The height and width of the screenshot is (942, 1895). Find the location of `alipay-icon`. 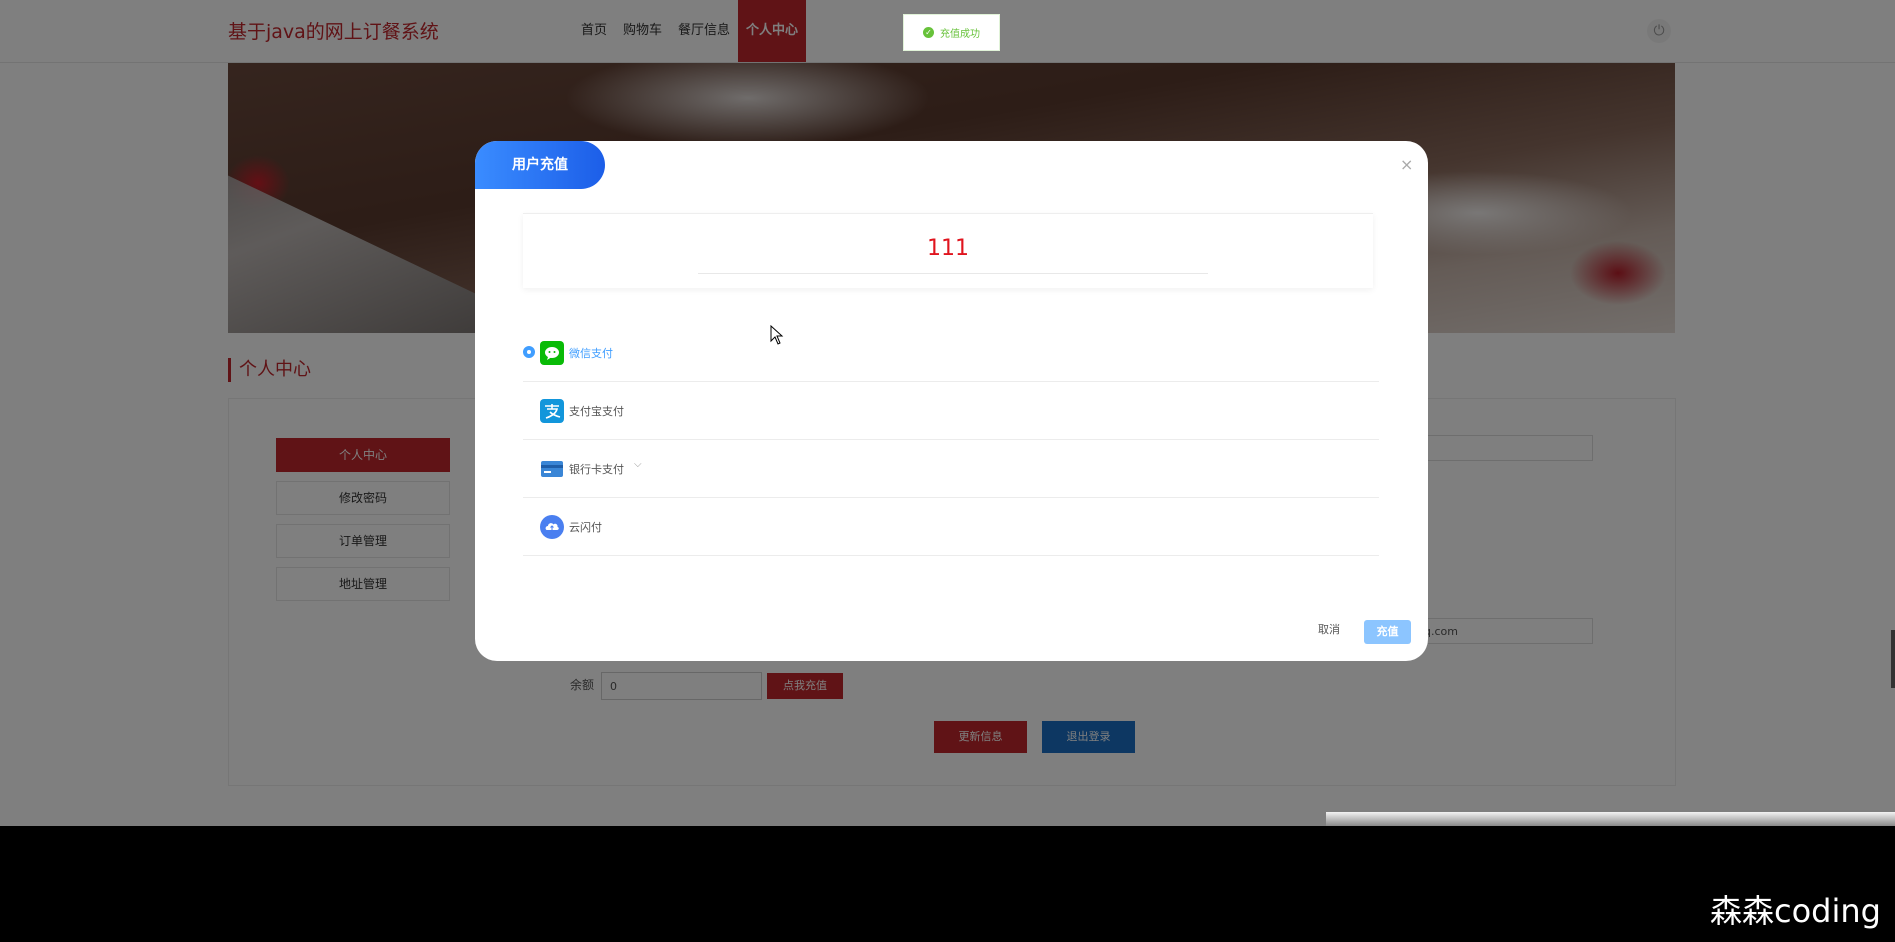

alipay-icon is located at coordinates (552, 411).